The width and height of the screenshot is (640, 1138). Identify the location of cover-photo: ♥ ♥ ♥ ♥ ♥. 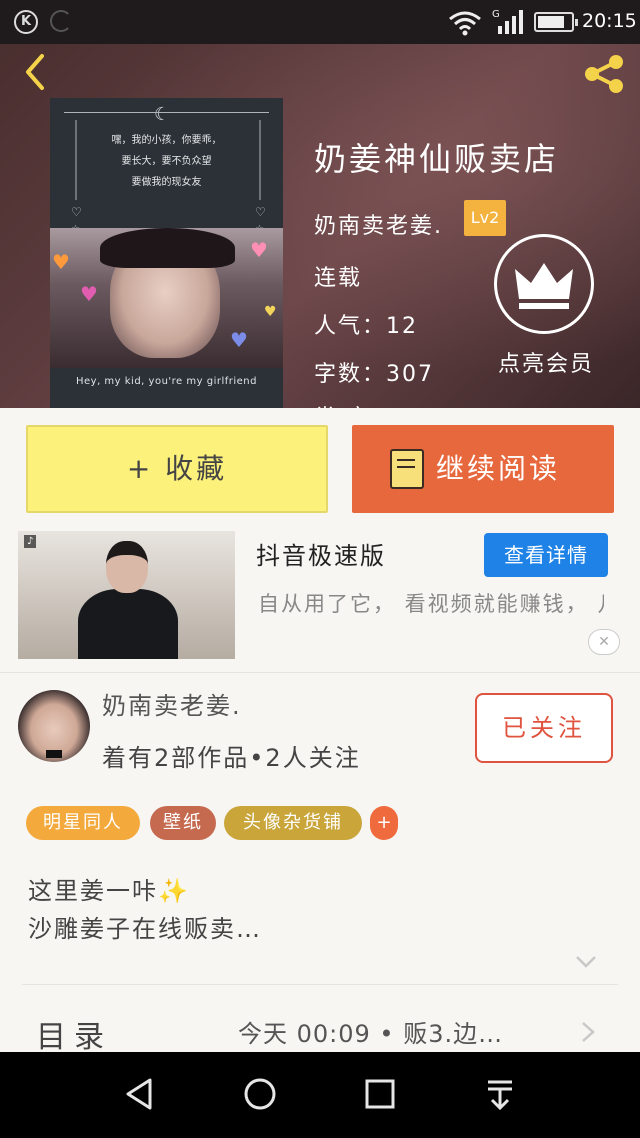
(166, 298).